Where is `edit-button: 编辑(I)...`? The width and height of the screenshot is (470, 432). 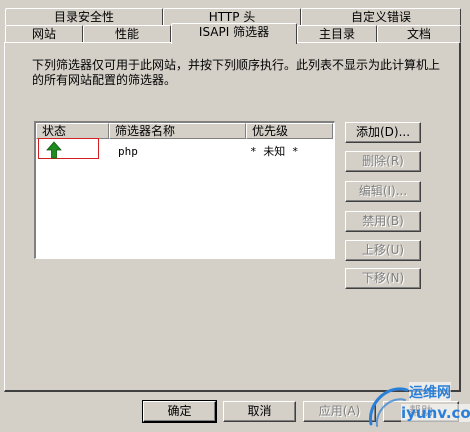 edit-button: 编辑(I)... is located at coordinates (383, 191).